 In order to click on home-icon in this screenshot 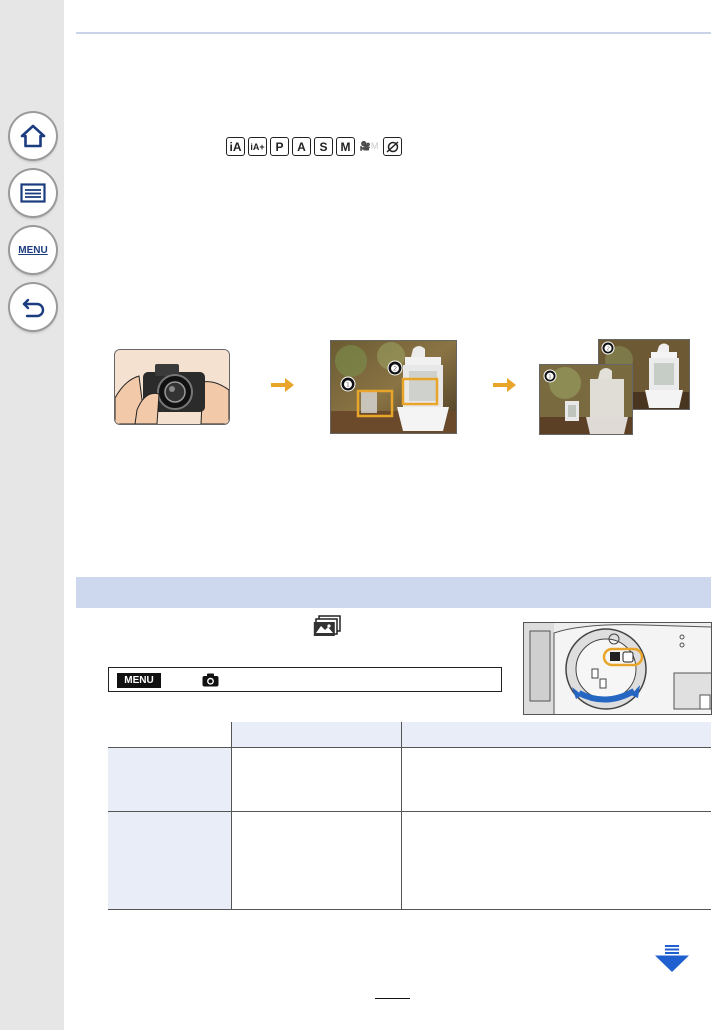, I will do `click(33, 136)`.